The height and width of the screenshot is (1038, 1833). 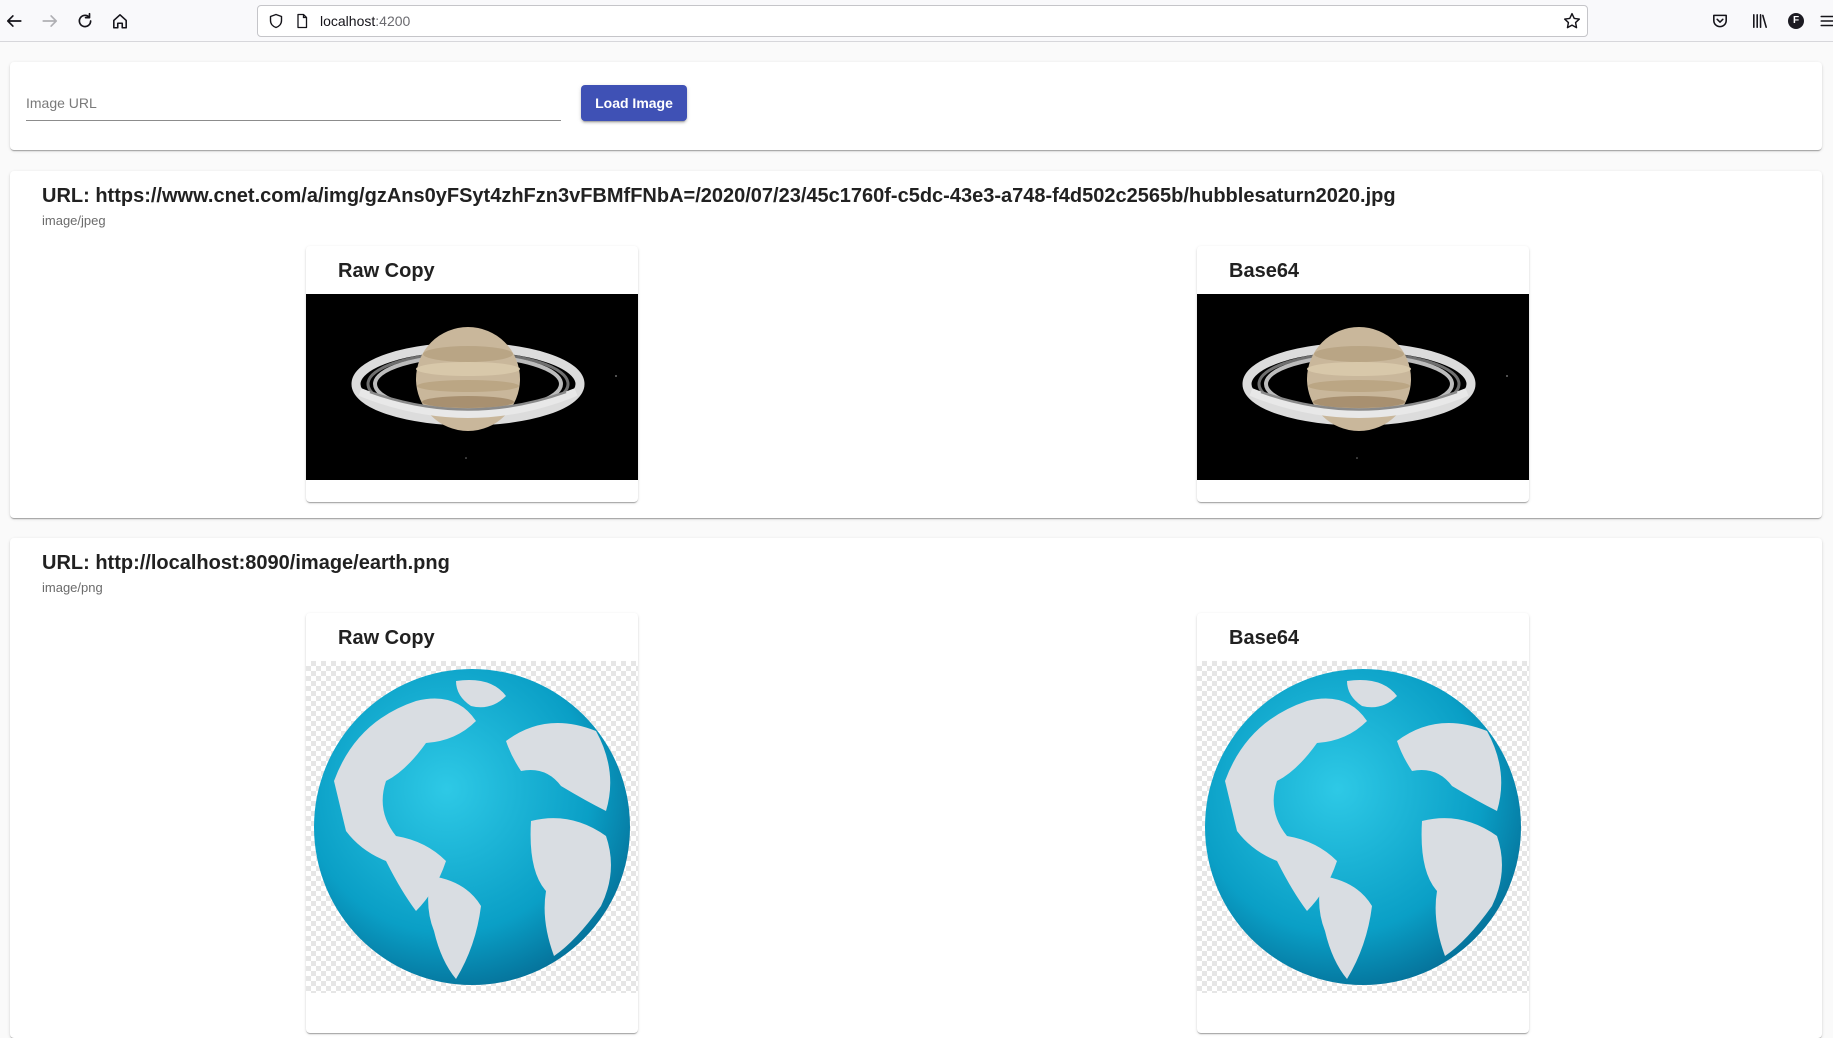 I want to click on url-host: localhost, so click(x=348, y=21).